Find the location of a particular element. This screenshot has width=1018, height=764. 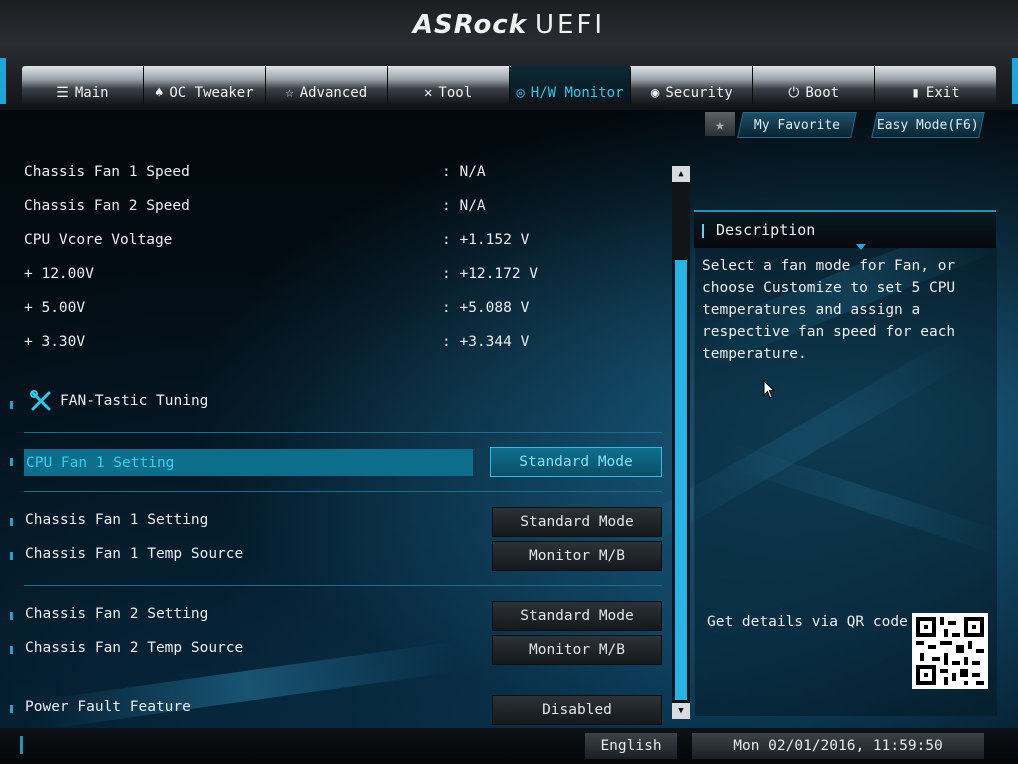

fan-tastic-label: FAN-Tastic Tuning is located at coordinates (134, 401).